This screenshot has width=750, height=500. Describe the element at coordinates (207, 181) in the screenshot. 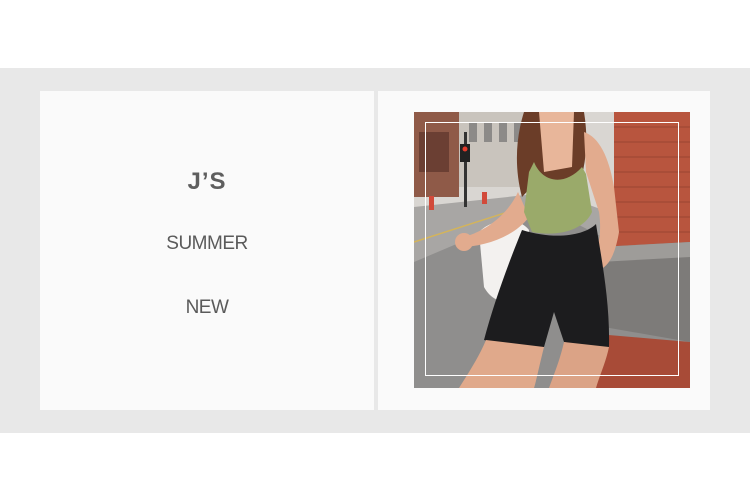

I see `brand-logo-text: J’S` at that location.